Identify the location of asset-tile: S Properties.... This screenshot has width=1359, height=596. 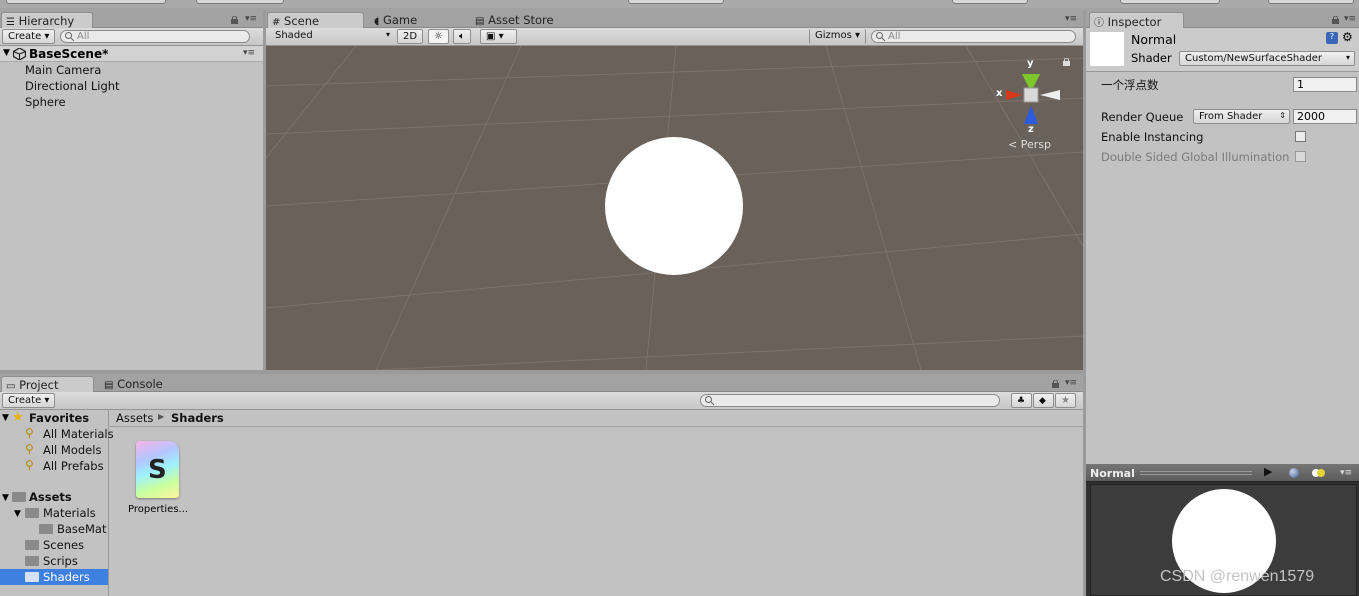
(158, 478).